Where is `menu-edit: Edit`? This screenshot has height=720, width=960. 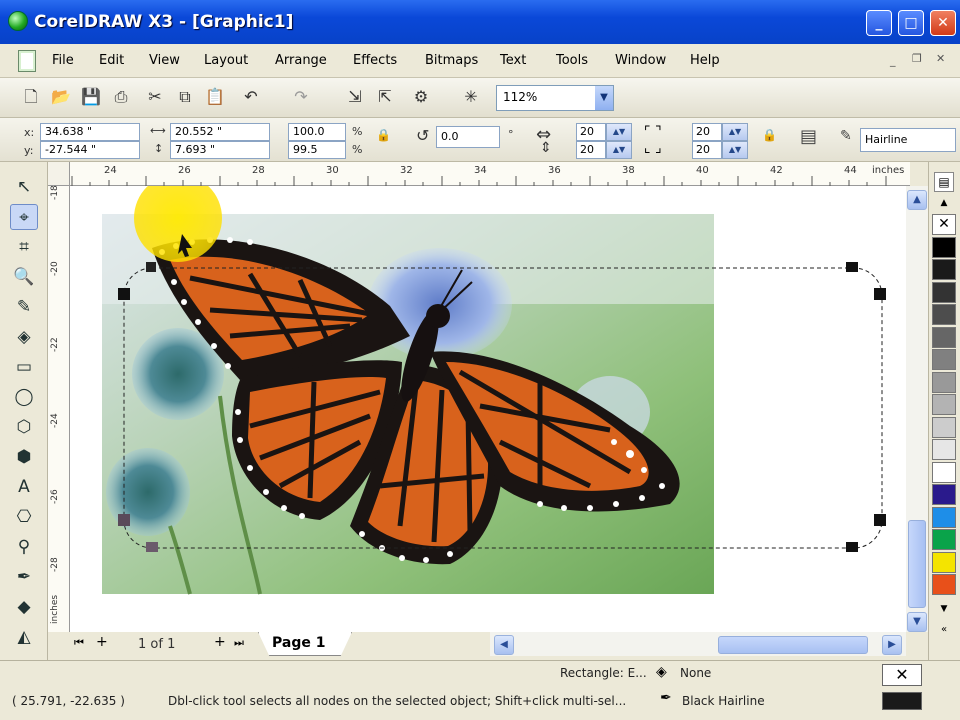
menu-edit: Edit is located at coordinates (111, 60).